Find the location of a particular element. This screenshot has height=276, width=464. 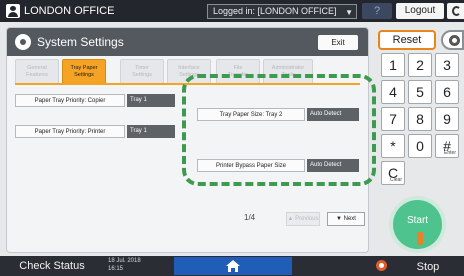

key-6: 6 is located at coordinates (447, 92).